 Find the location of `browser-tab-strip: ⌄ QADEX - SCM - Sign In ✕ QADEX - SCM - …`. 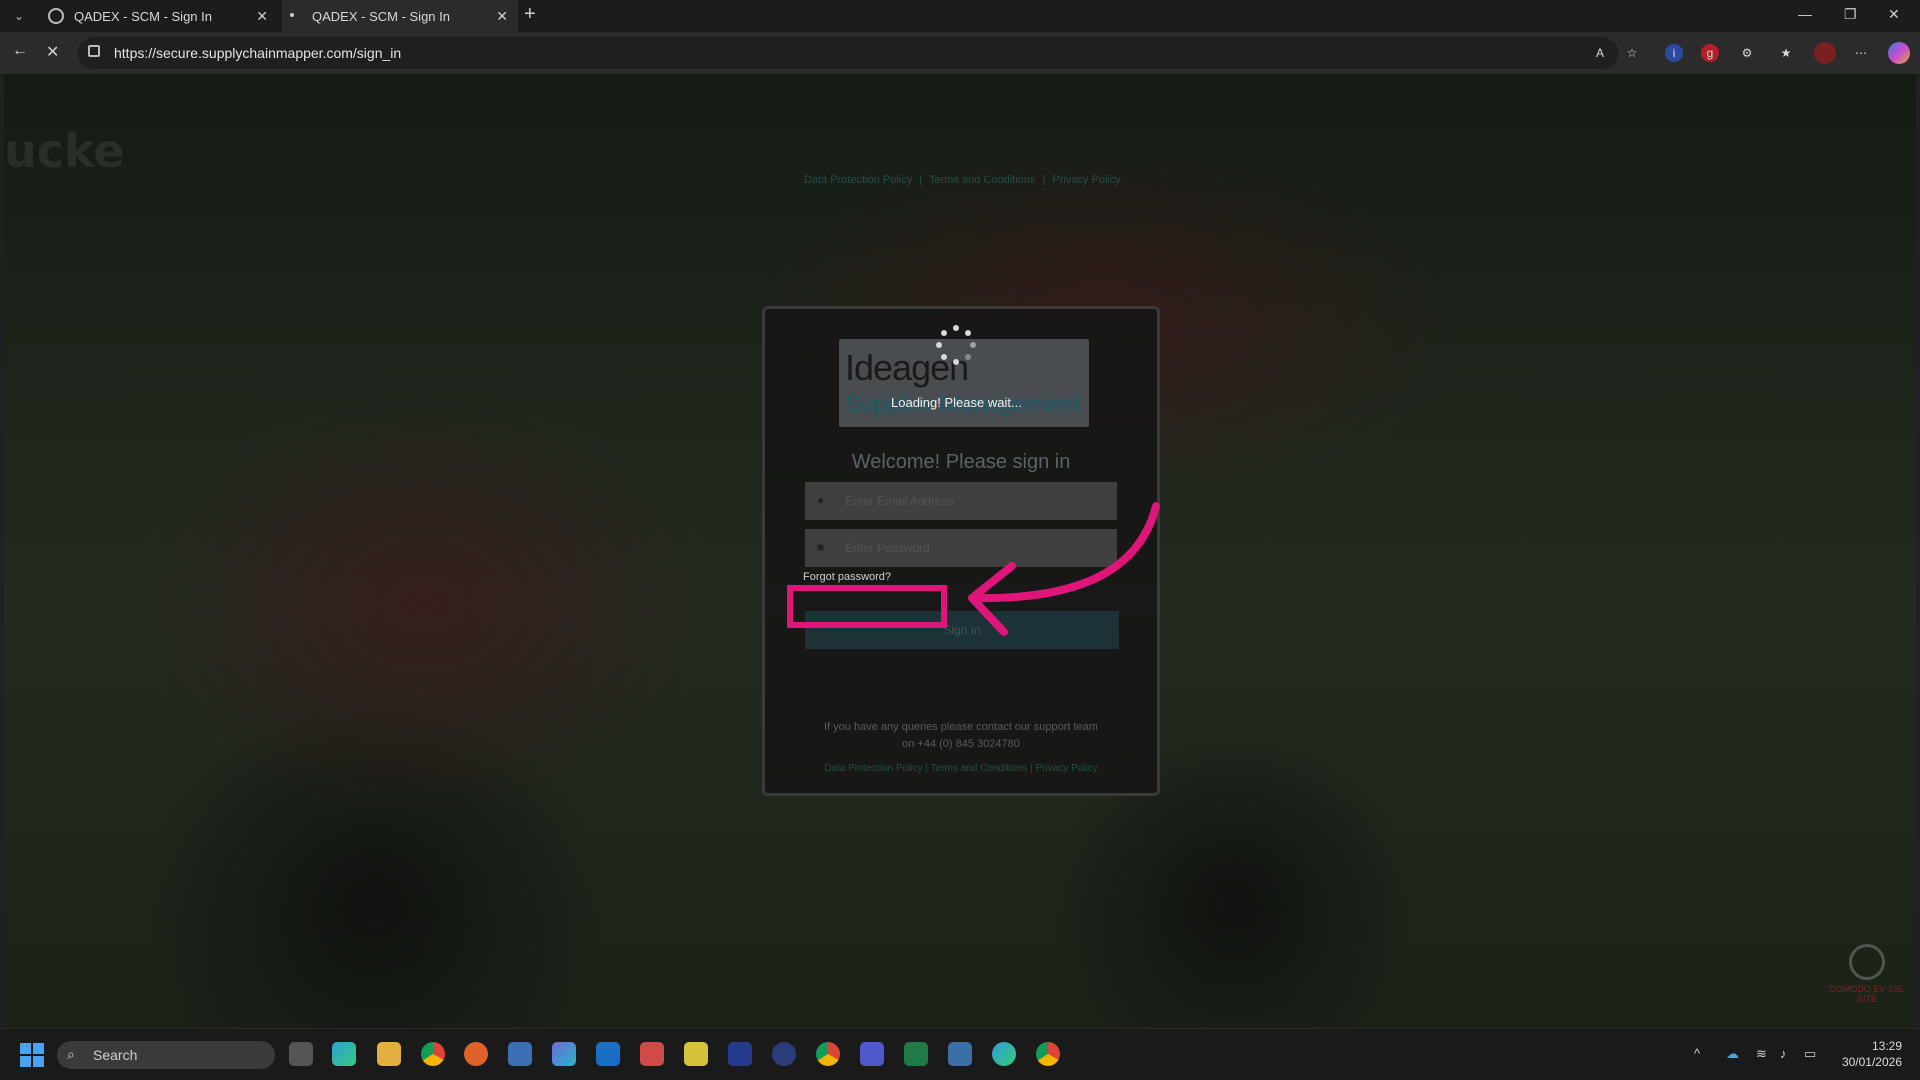

browser-tab-strip: ⌄ QADEX - SCM - Sign In ✕ QADEX - SCM - … is located at coordinates (960, 16).